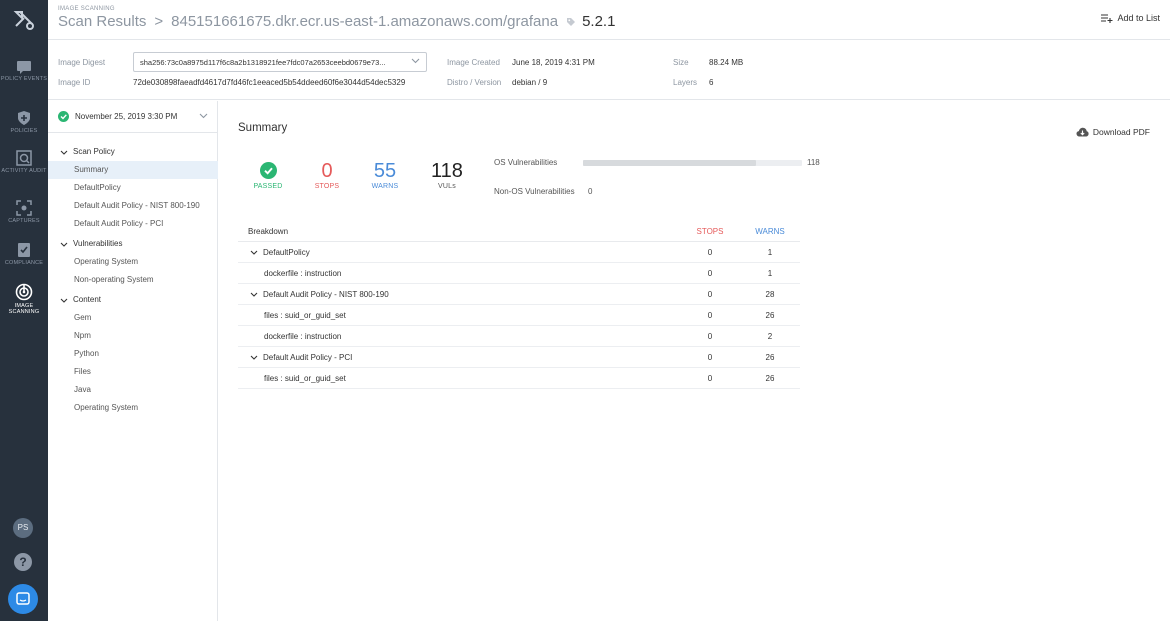  What do you see at coordinates (447, 171) in the screenshot?
I see `vuls-count: 118` at bounding box center [447, 171].